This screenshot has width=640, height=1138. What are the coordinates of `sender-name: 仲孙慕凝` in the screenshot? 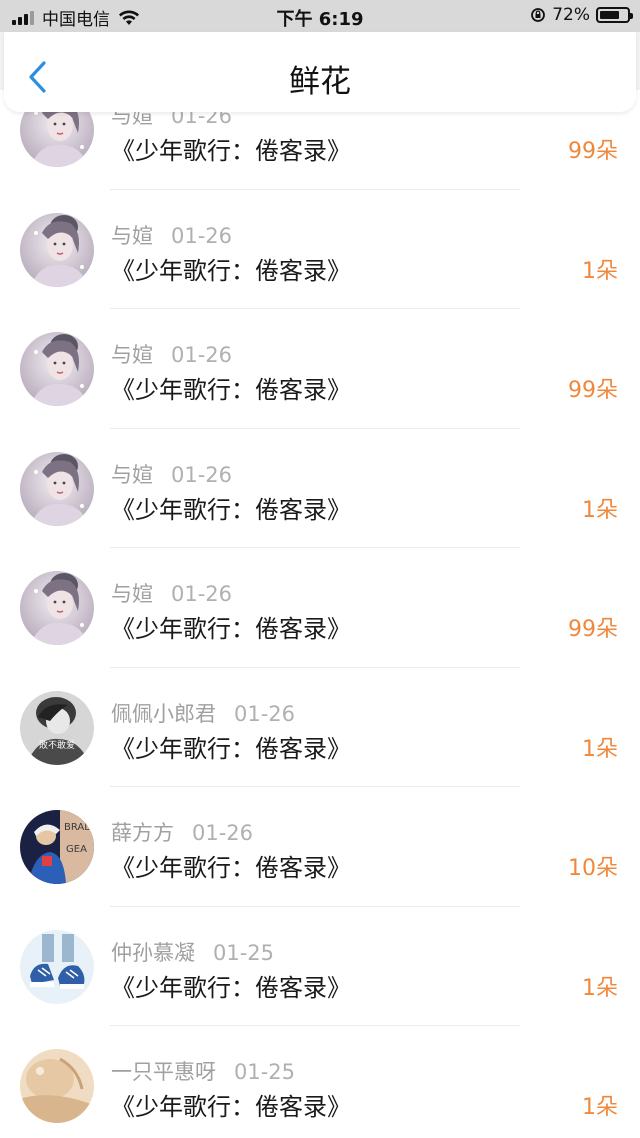 It's located at (153, 953).